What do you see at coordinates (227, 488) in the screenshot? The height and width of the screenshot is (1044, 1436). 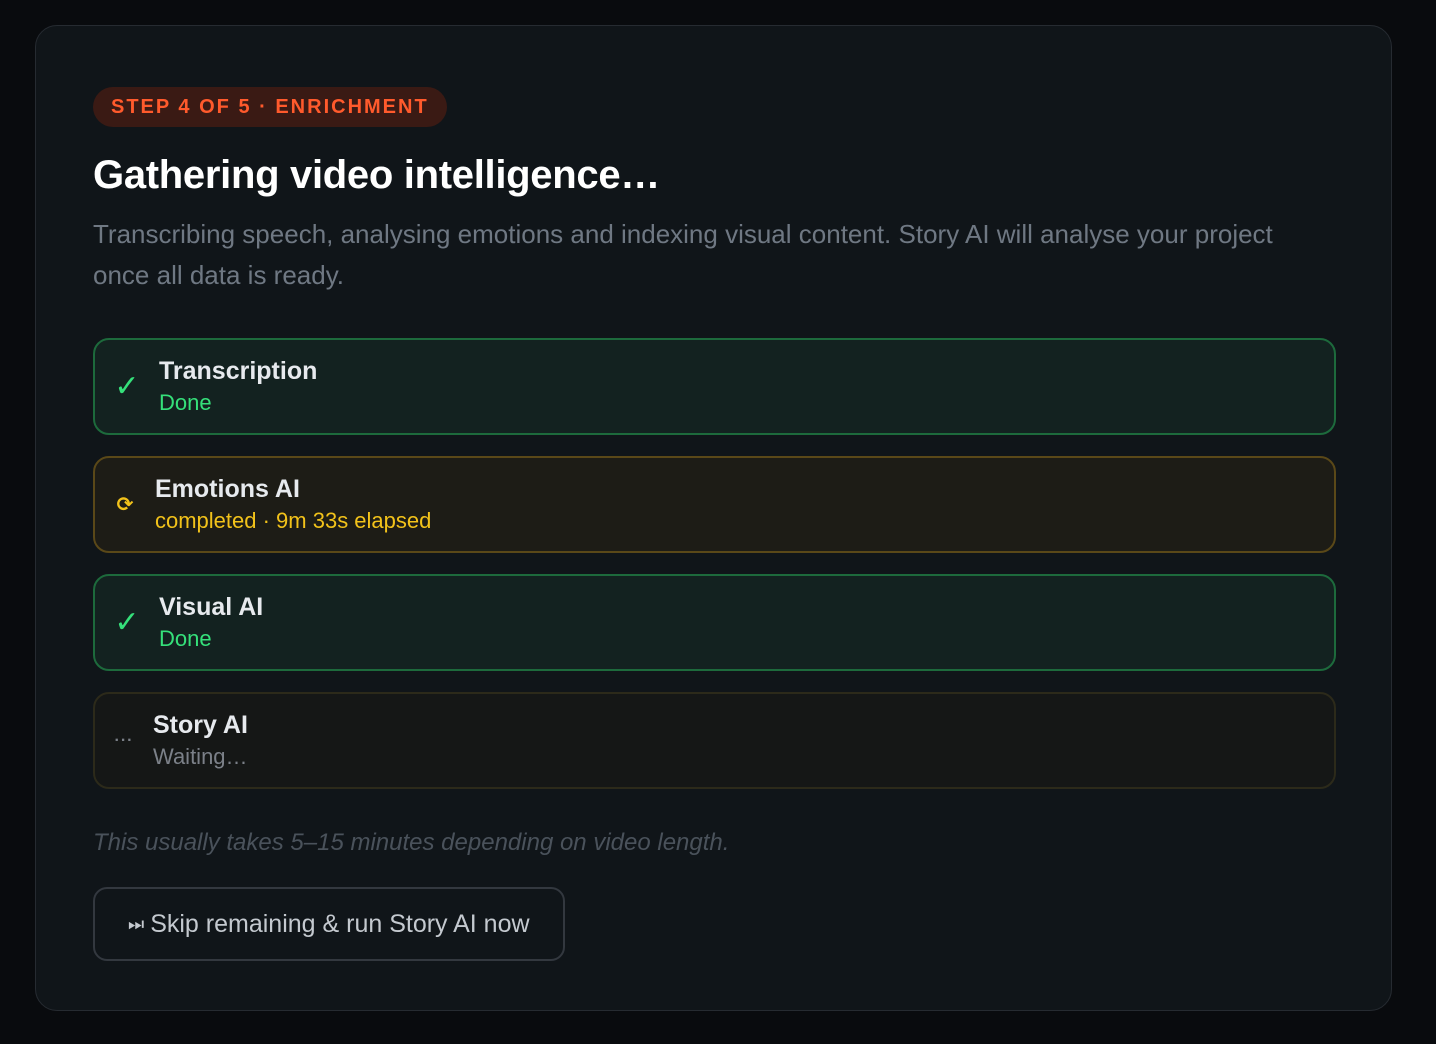 I see `task-name: Emotions AI` at bounding box center [227, 488].